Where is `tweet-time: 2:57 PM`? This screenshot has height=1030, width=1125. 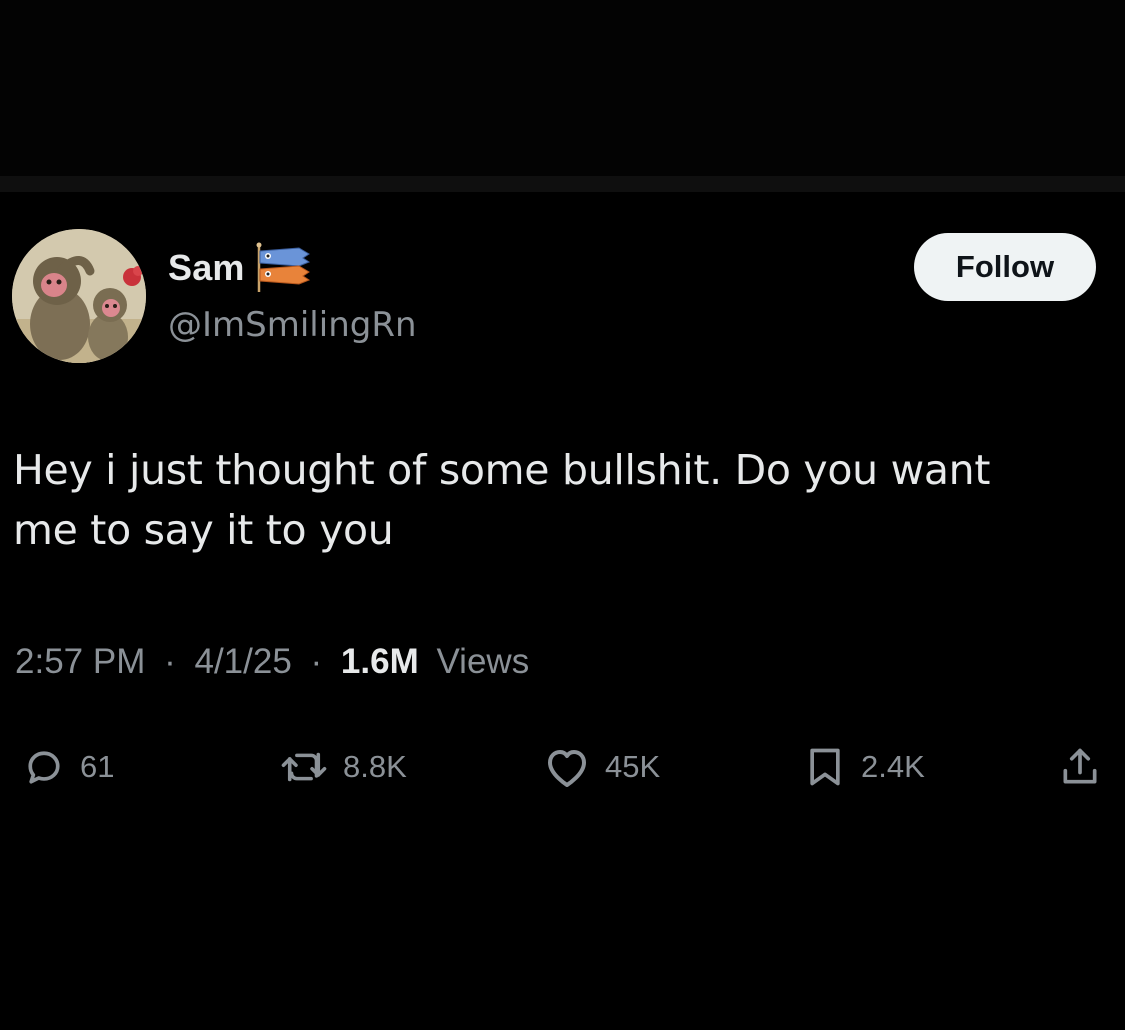 tweet-time: 2:57 PM is located at coordinates (80, 661).